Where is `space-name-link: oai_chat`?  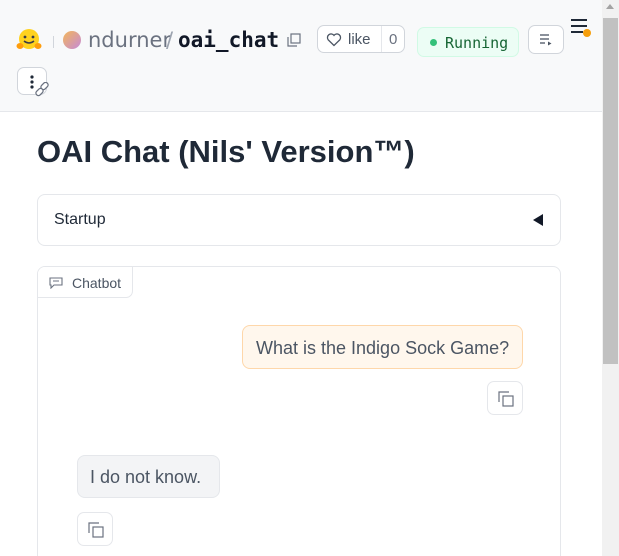 space-name-link: oai_chat is located at coordinates (228, 40).